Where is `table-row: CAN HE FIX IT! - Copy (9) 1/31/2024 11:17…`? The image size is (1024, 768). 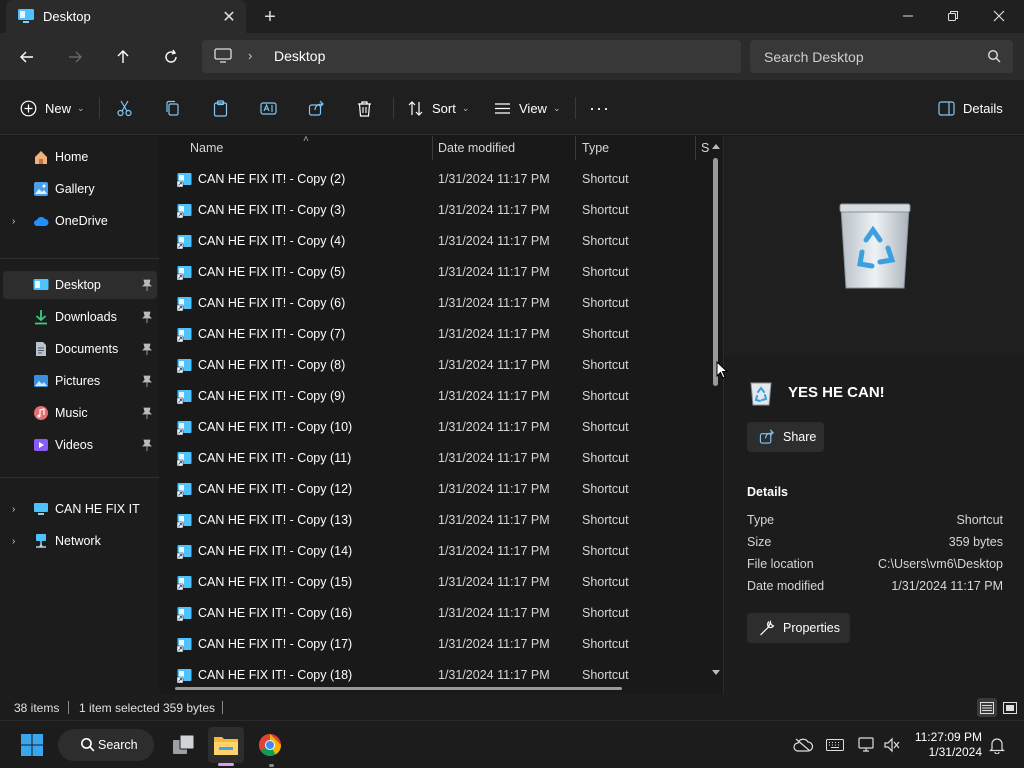
table-row: CAN HE FIX IT! - Copy (9) 1/31/2024 11:17… is located at coordinates (436, 396).